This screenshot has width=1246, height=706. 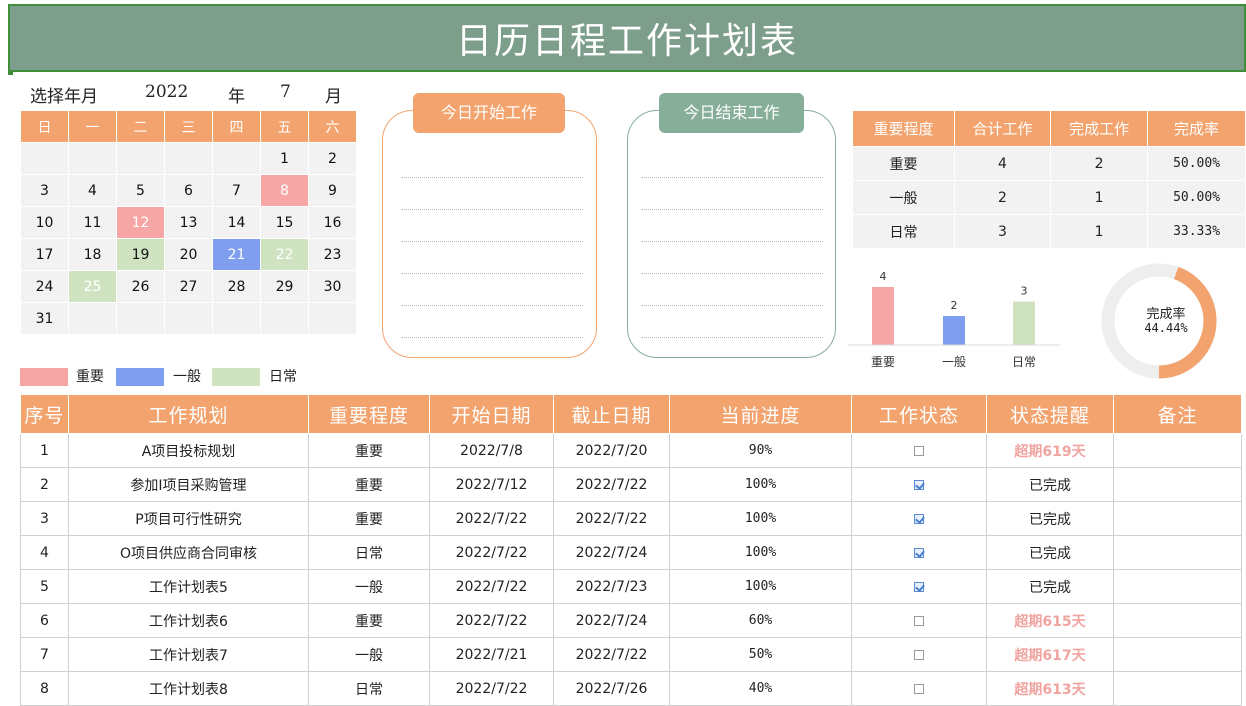 What do you see at coordinates (611, 552) in the screenshot?
I see `end-date-cell: 2022/7/24` at bounding box center [611, 552].